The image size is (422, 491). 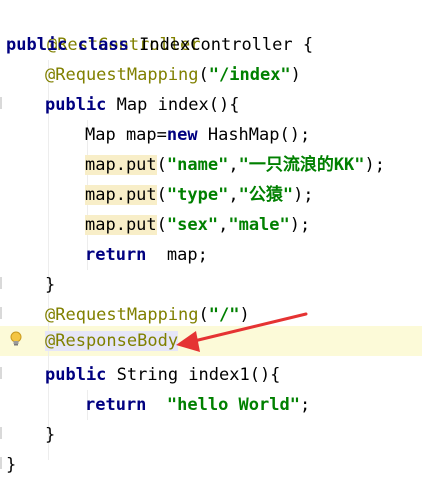 I want to click on arrow-shaft, so click(x=248, y=328).